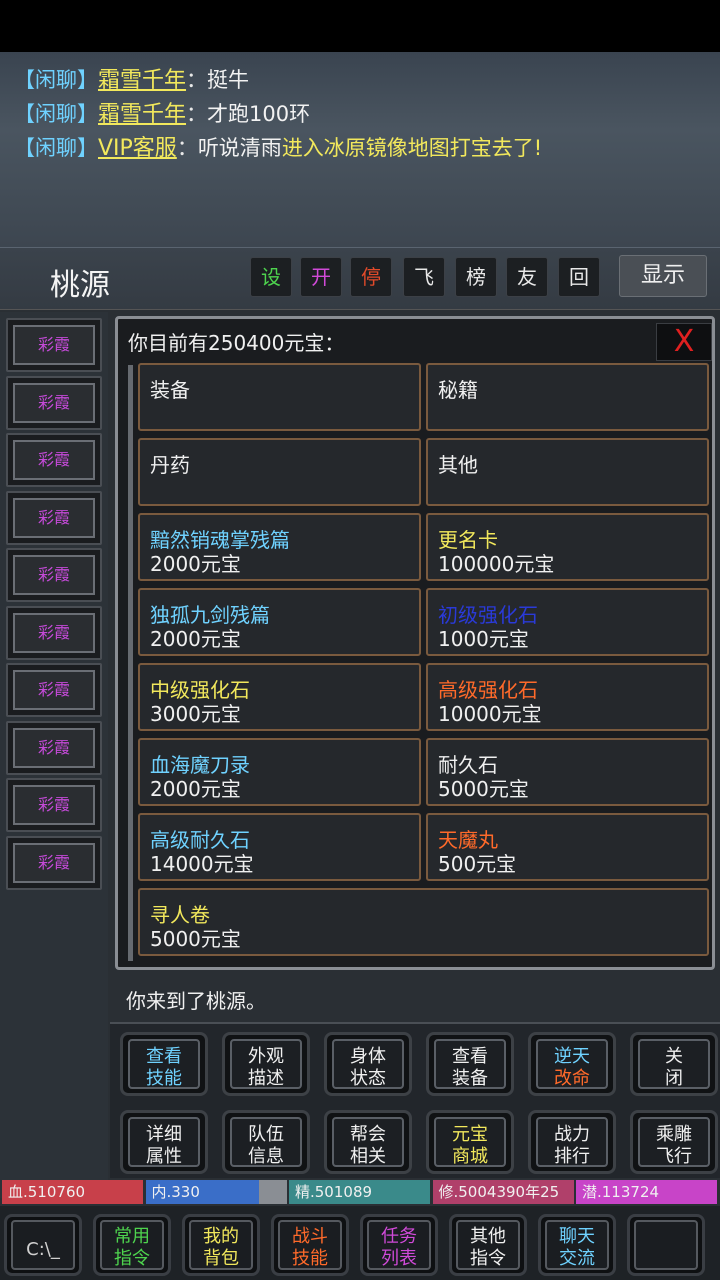 Image resolution: width=720 pixels, height=1280 pixels. I want to click on command-button: 帮会 相关, so click(368, 1142).